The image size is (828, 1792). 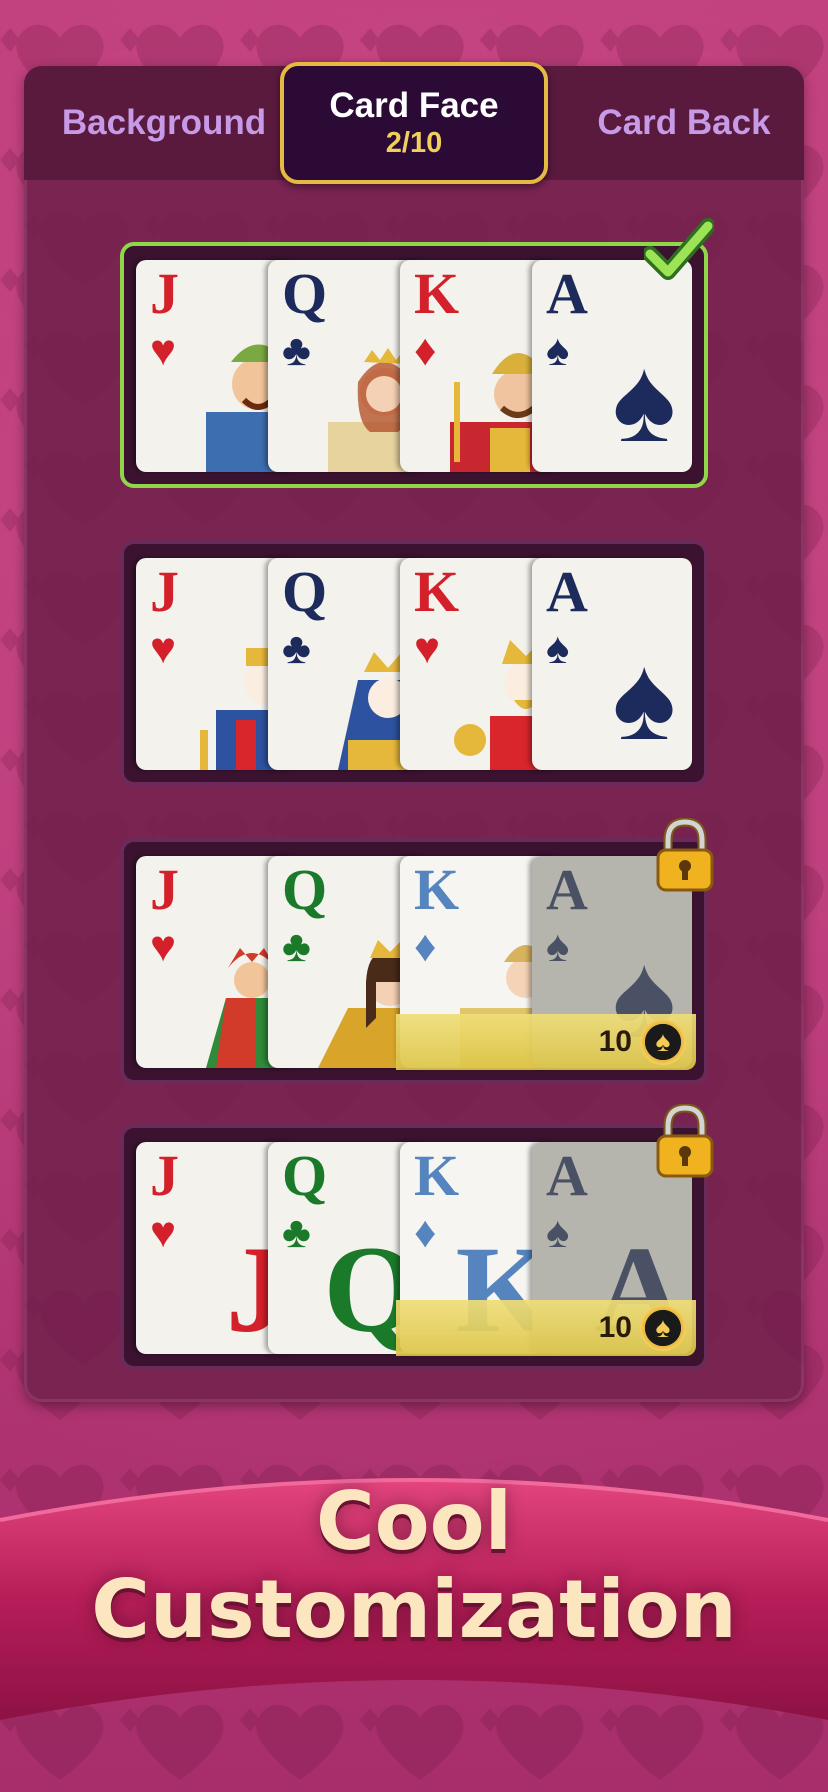 I want to click on tab-card-face-count: 2/10, so click(x=414, y=143).